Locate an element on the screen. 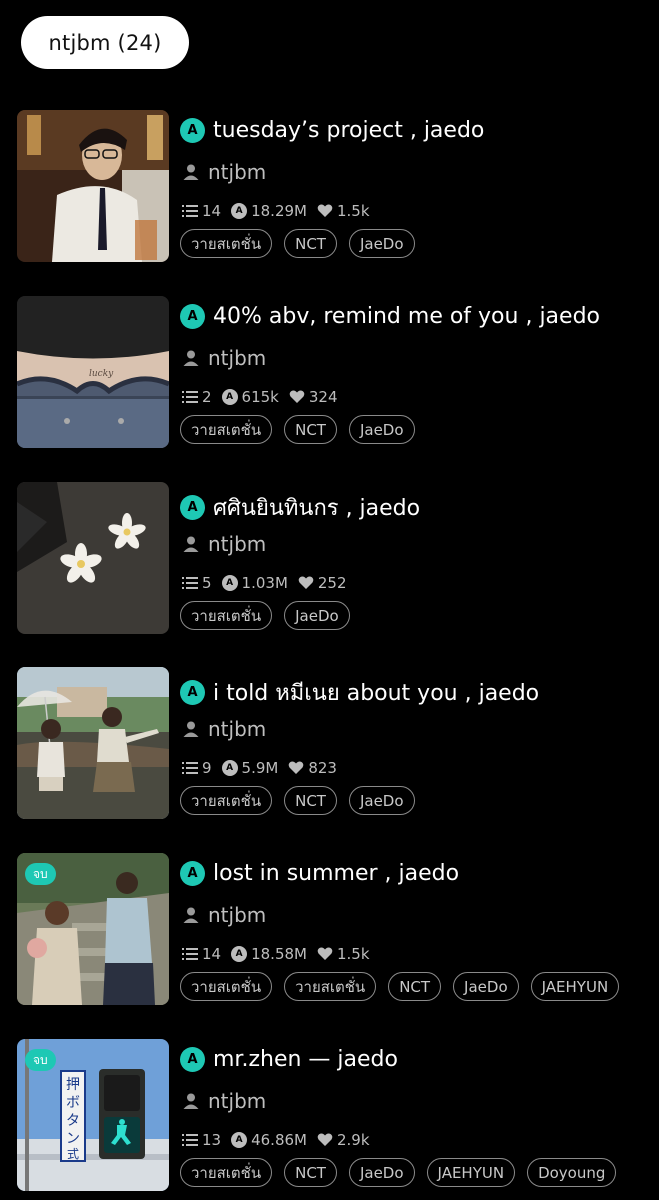 The height and width of the screenshot is (1200, 659). stats-row: 5 A 1.03M 252 is located at coordinates (269, 583).